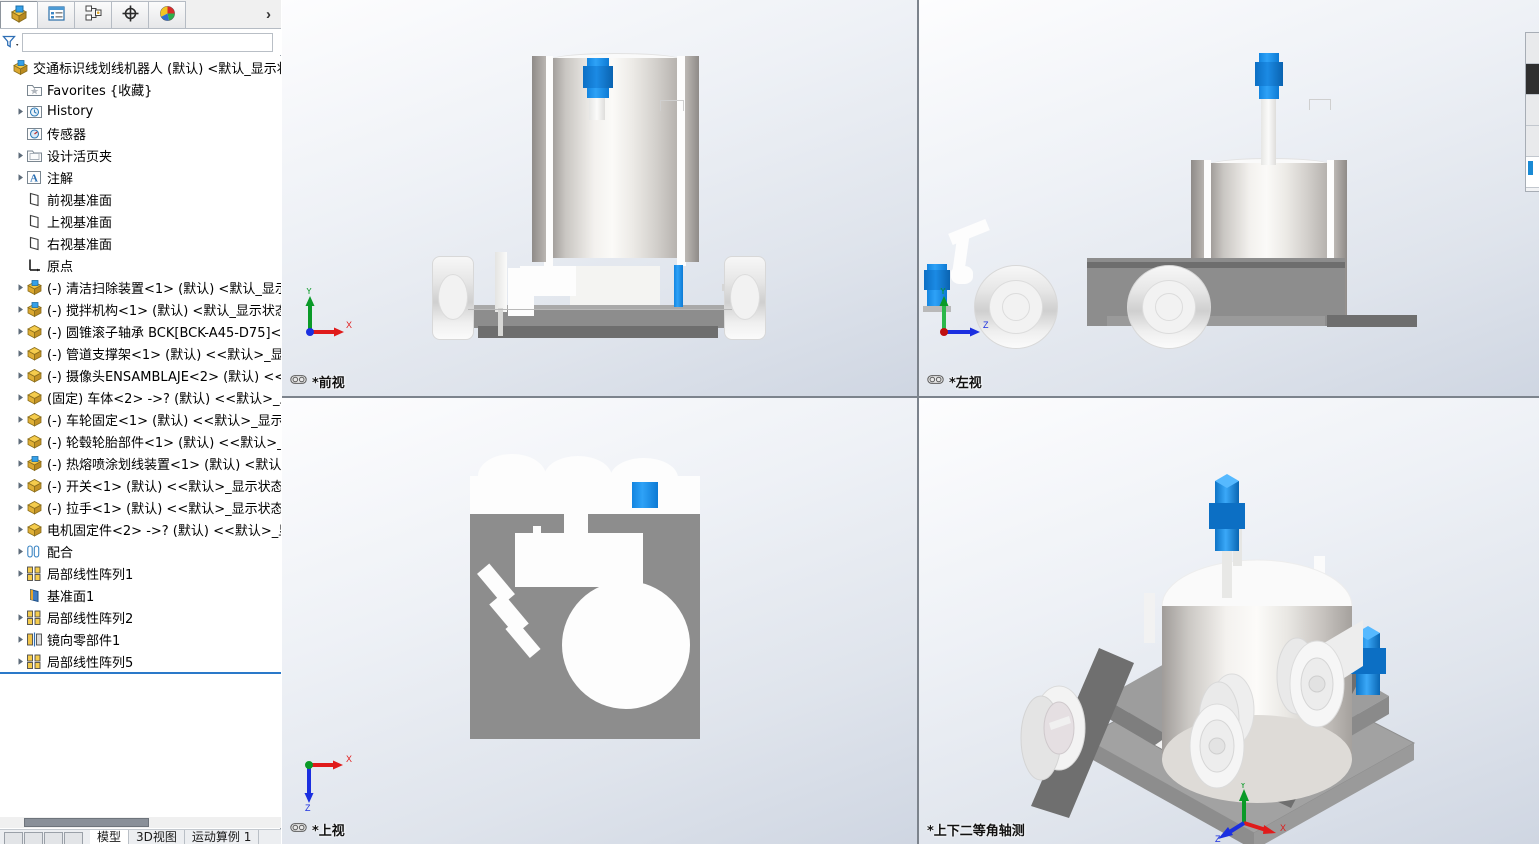 The height and width of the screenshot is (844, 1539). Describe the element at coordinates (11, 42) in the screenshot. I see `filter-funnel-icon` at that location.